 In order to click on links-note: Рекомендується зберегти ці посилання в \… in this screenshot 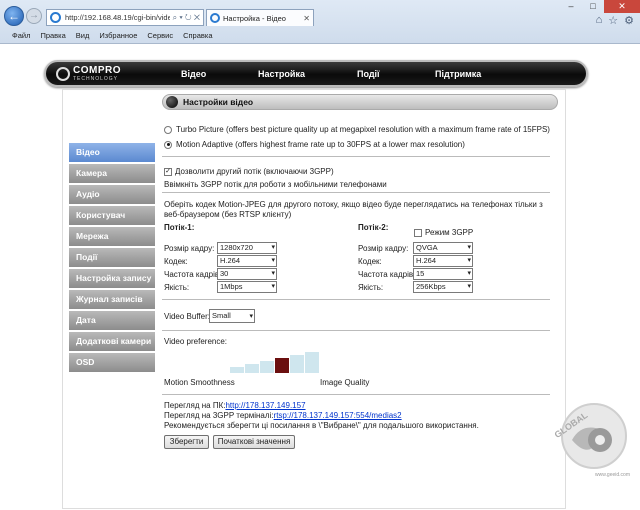, I will do `click(321, 425)`.